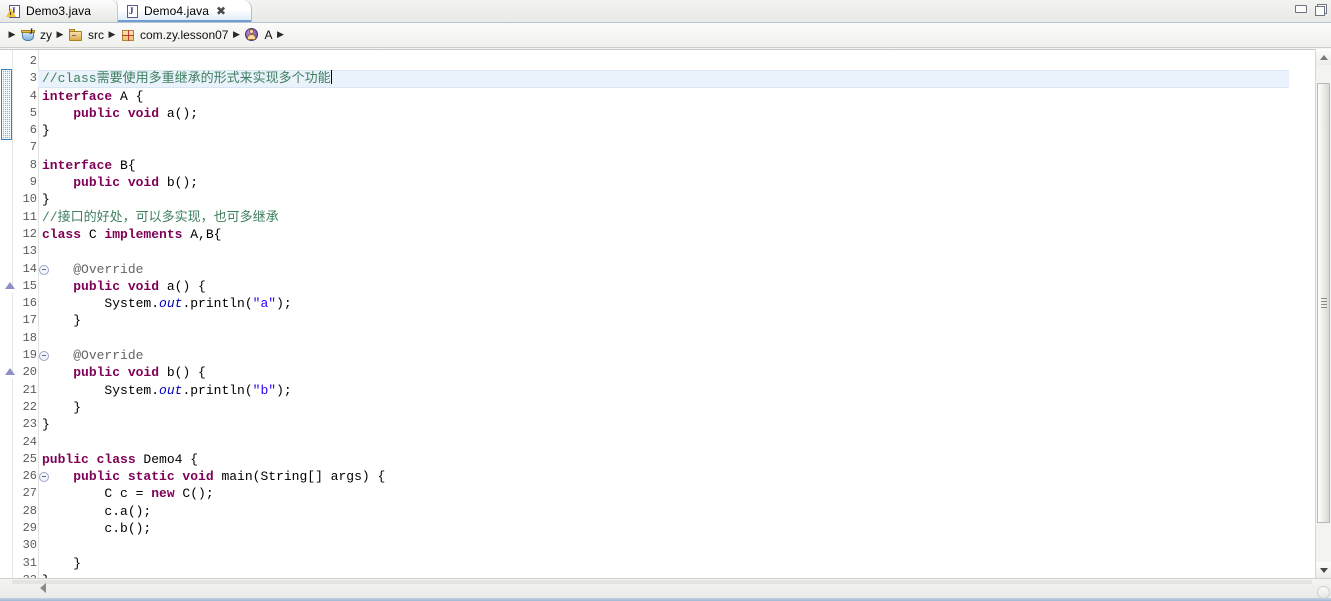  I want to click on code-line: 13, so click(644, 251).